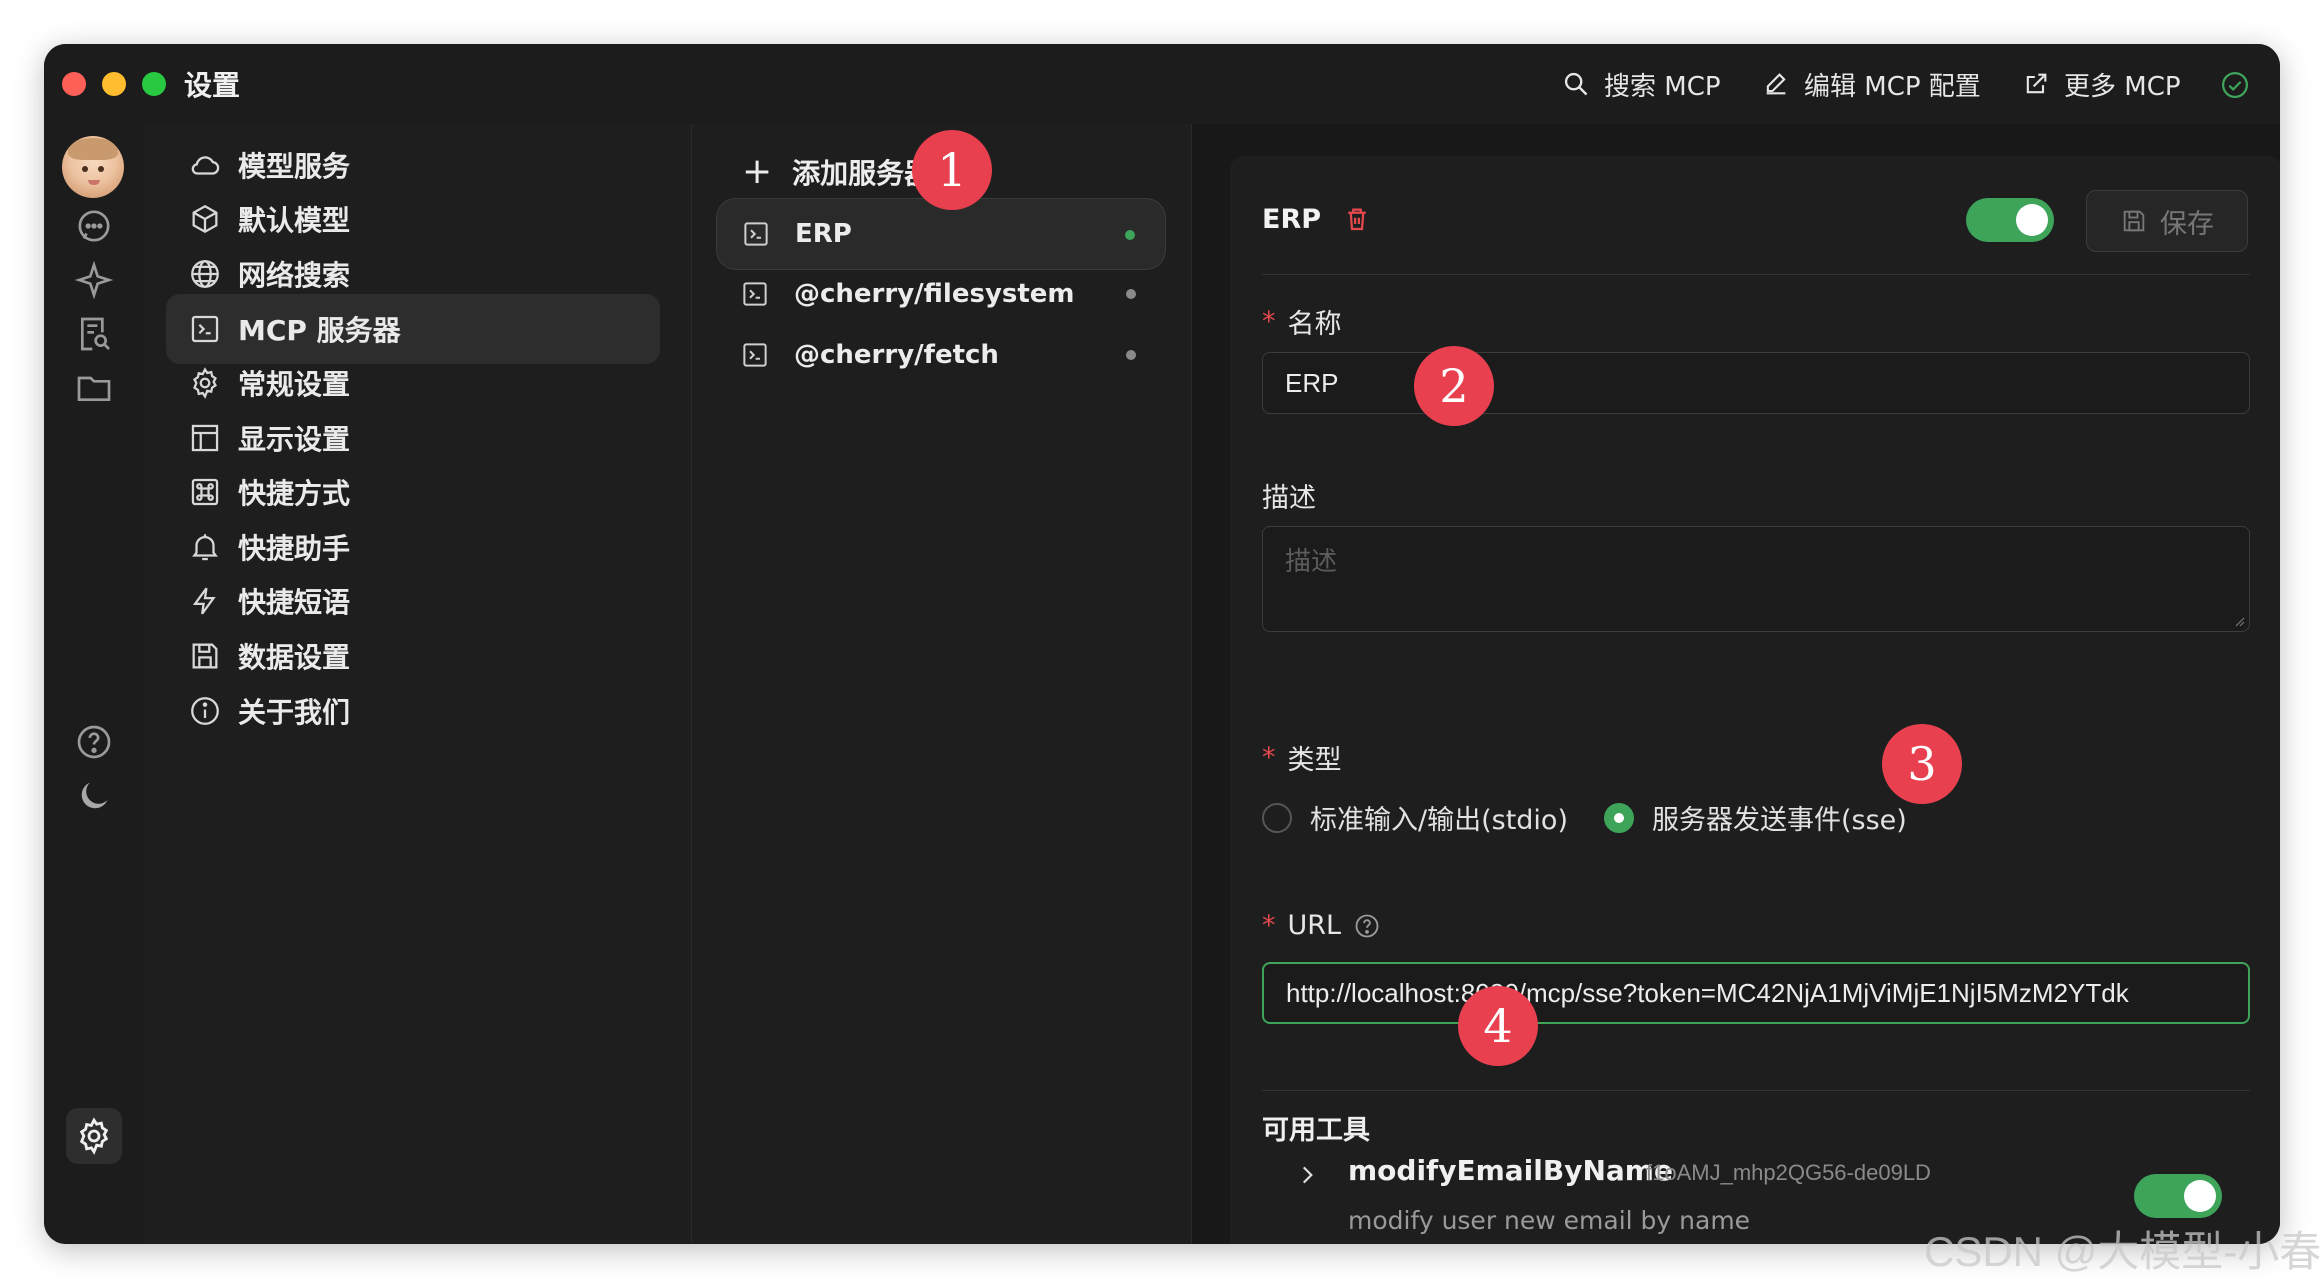  I want to click on pencil-icon, so click(1776, 84).